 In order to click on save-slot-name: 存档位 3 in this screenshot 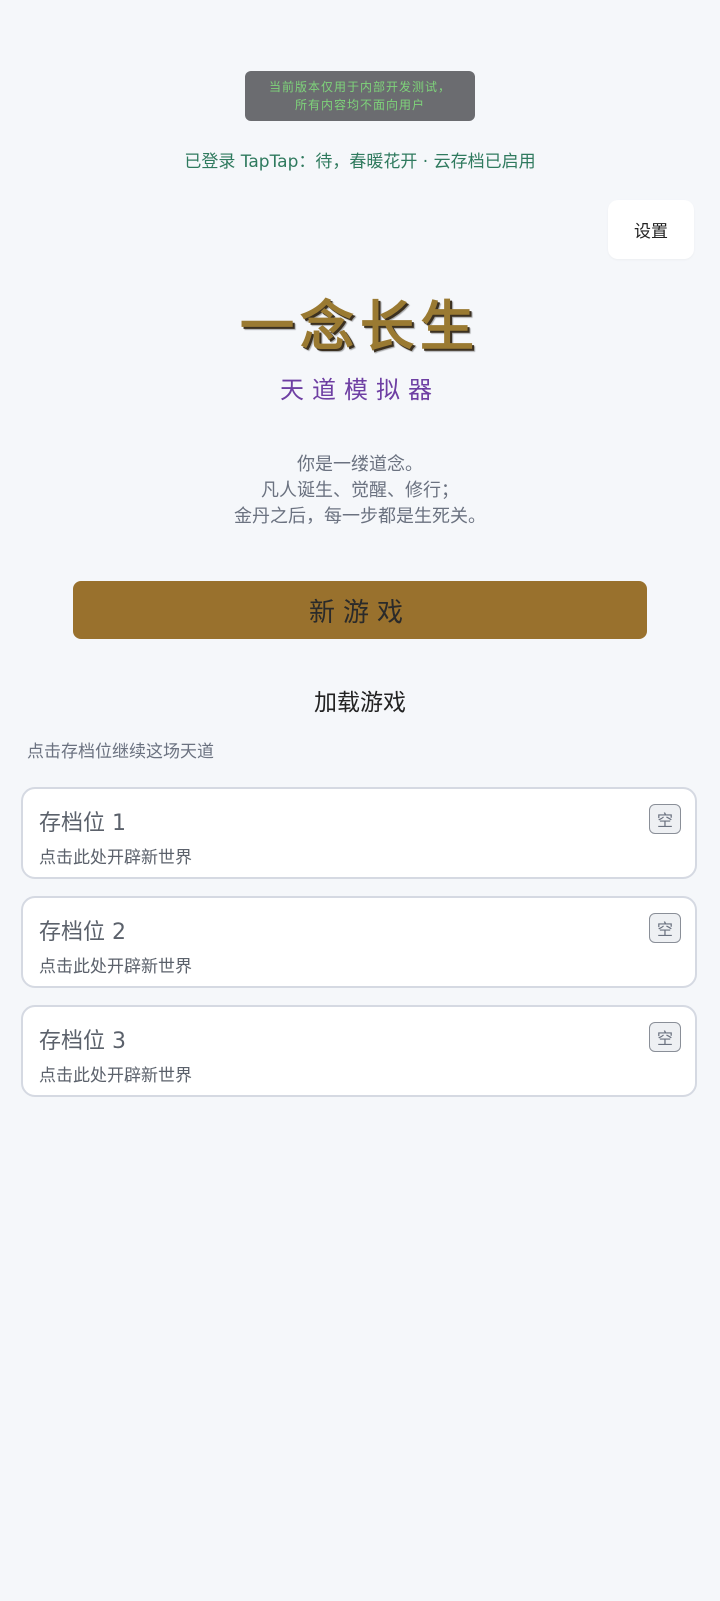, I will do `click(82, 1041)`.